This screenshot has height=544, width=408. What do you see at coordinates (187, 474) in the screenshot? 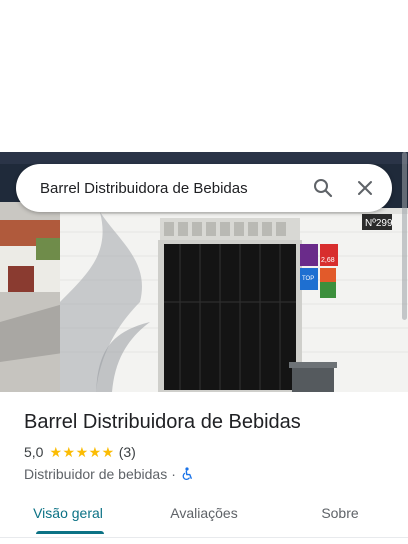
I see `wheelchair-accessible-icon` at bounding box center [187, 474].